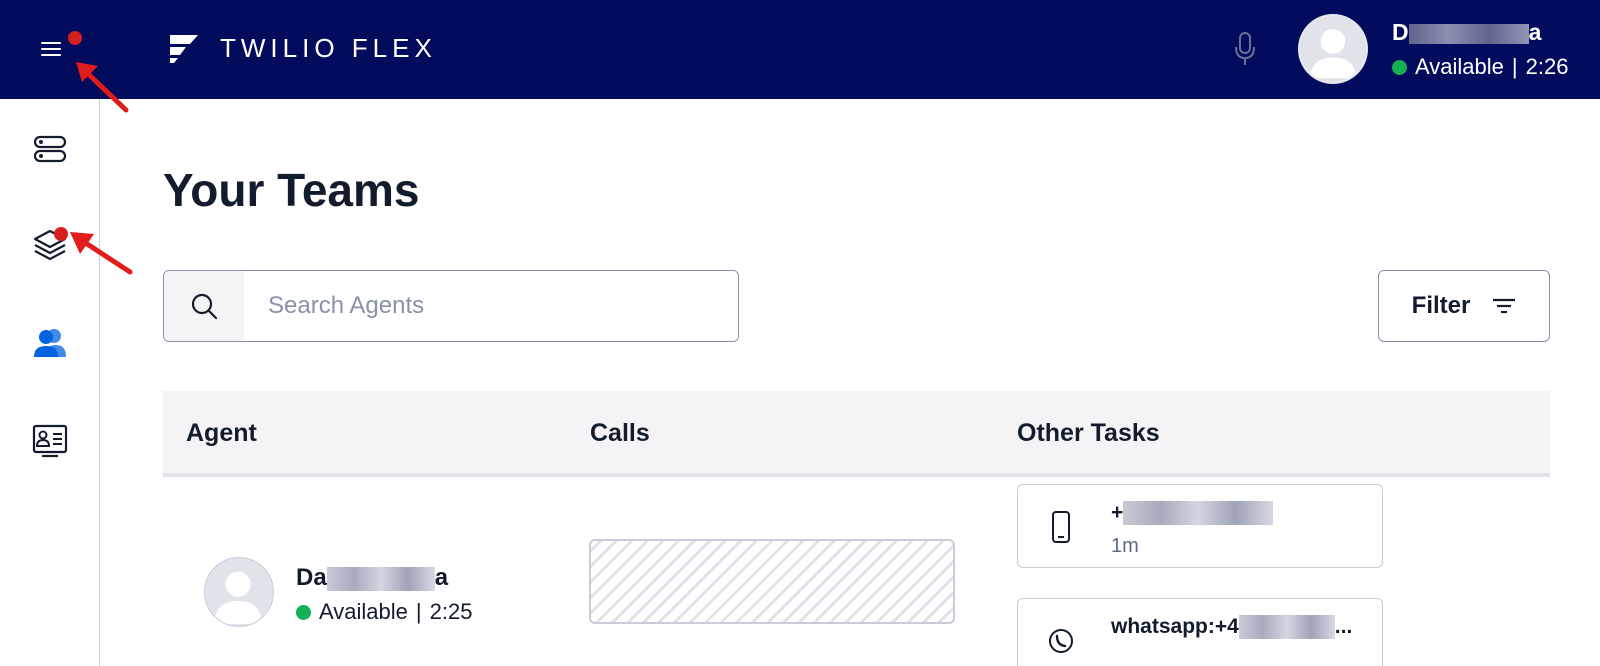  I want to click on search-icon-box, so click(204, 306).